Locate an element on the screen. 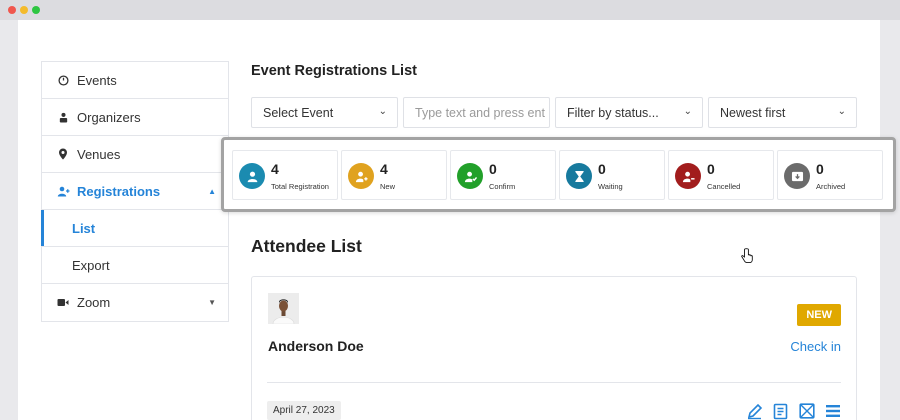  hourglass-icon is located at coordinates (579, 176).